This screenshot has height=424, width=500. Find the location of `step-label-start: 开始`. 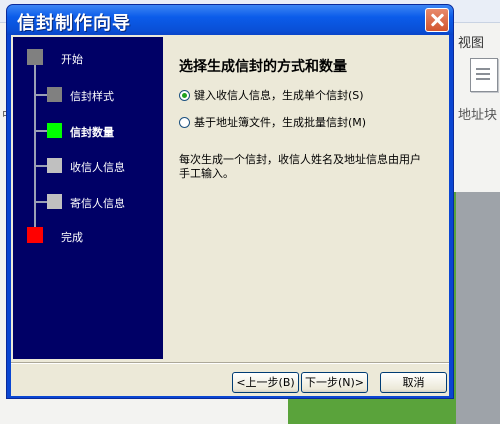

step-label-start: 开始 is located at coordinates (72, 59).